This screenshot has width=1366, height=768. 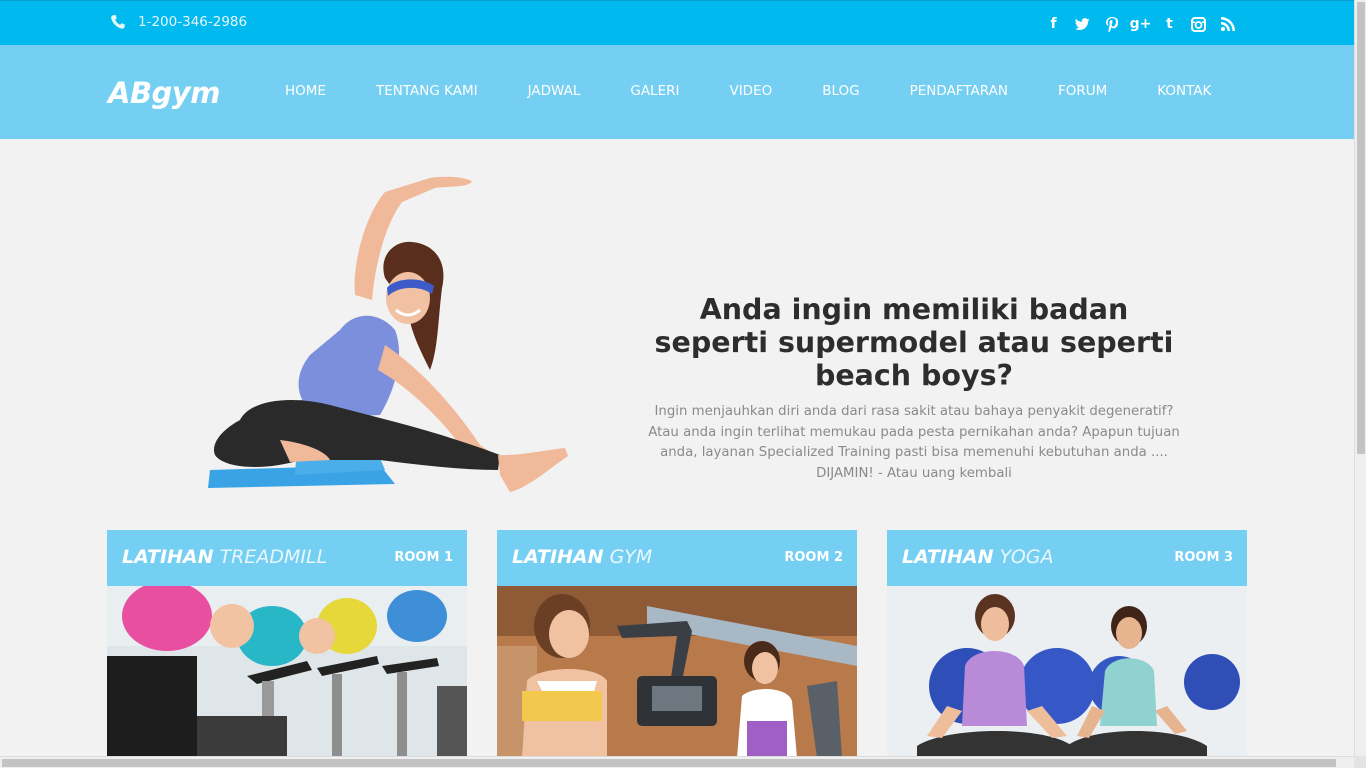 What do you see at coordinates (959, 91) in the screenshot?
I see `nav-pendaftaran: PENDAFTARAN` at bounding box center [959, 91].